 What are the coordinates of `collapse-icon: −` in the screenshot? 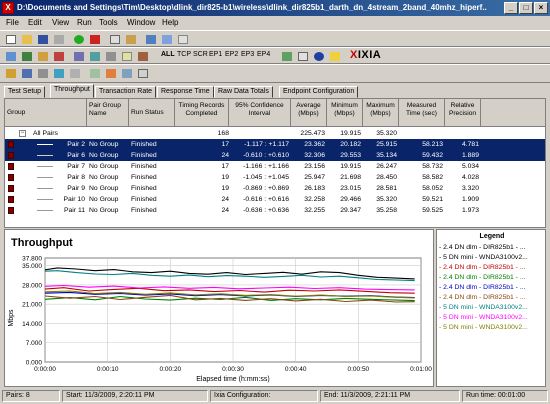 It's located at (22, 133).